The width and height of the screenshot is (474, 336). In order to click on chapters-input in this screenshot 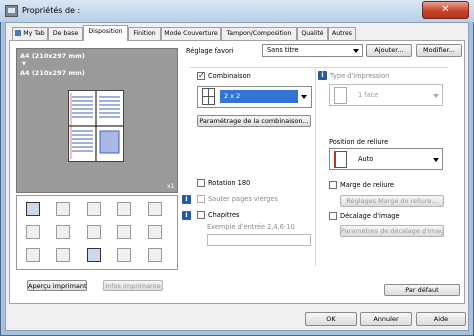, I will do `click(259, 240)`.